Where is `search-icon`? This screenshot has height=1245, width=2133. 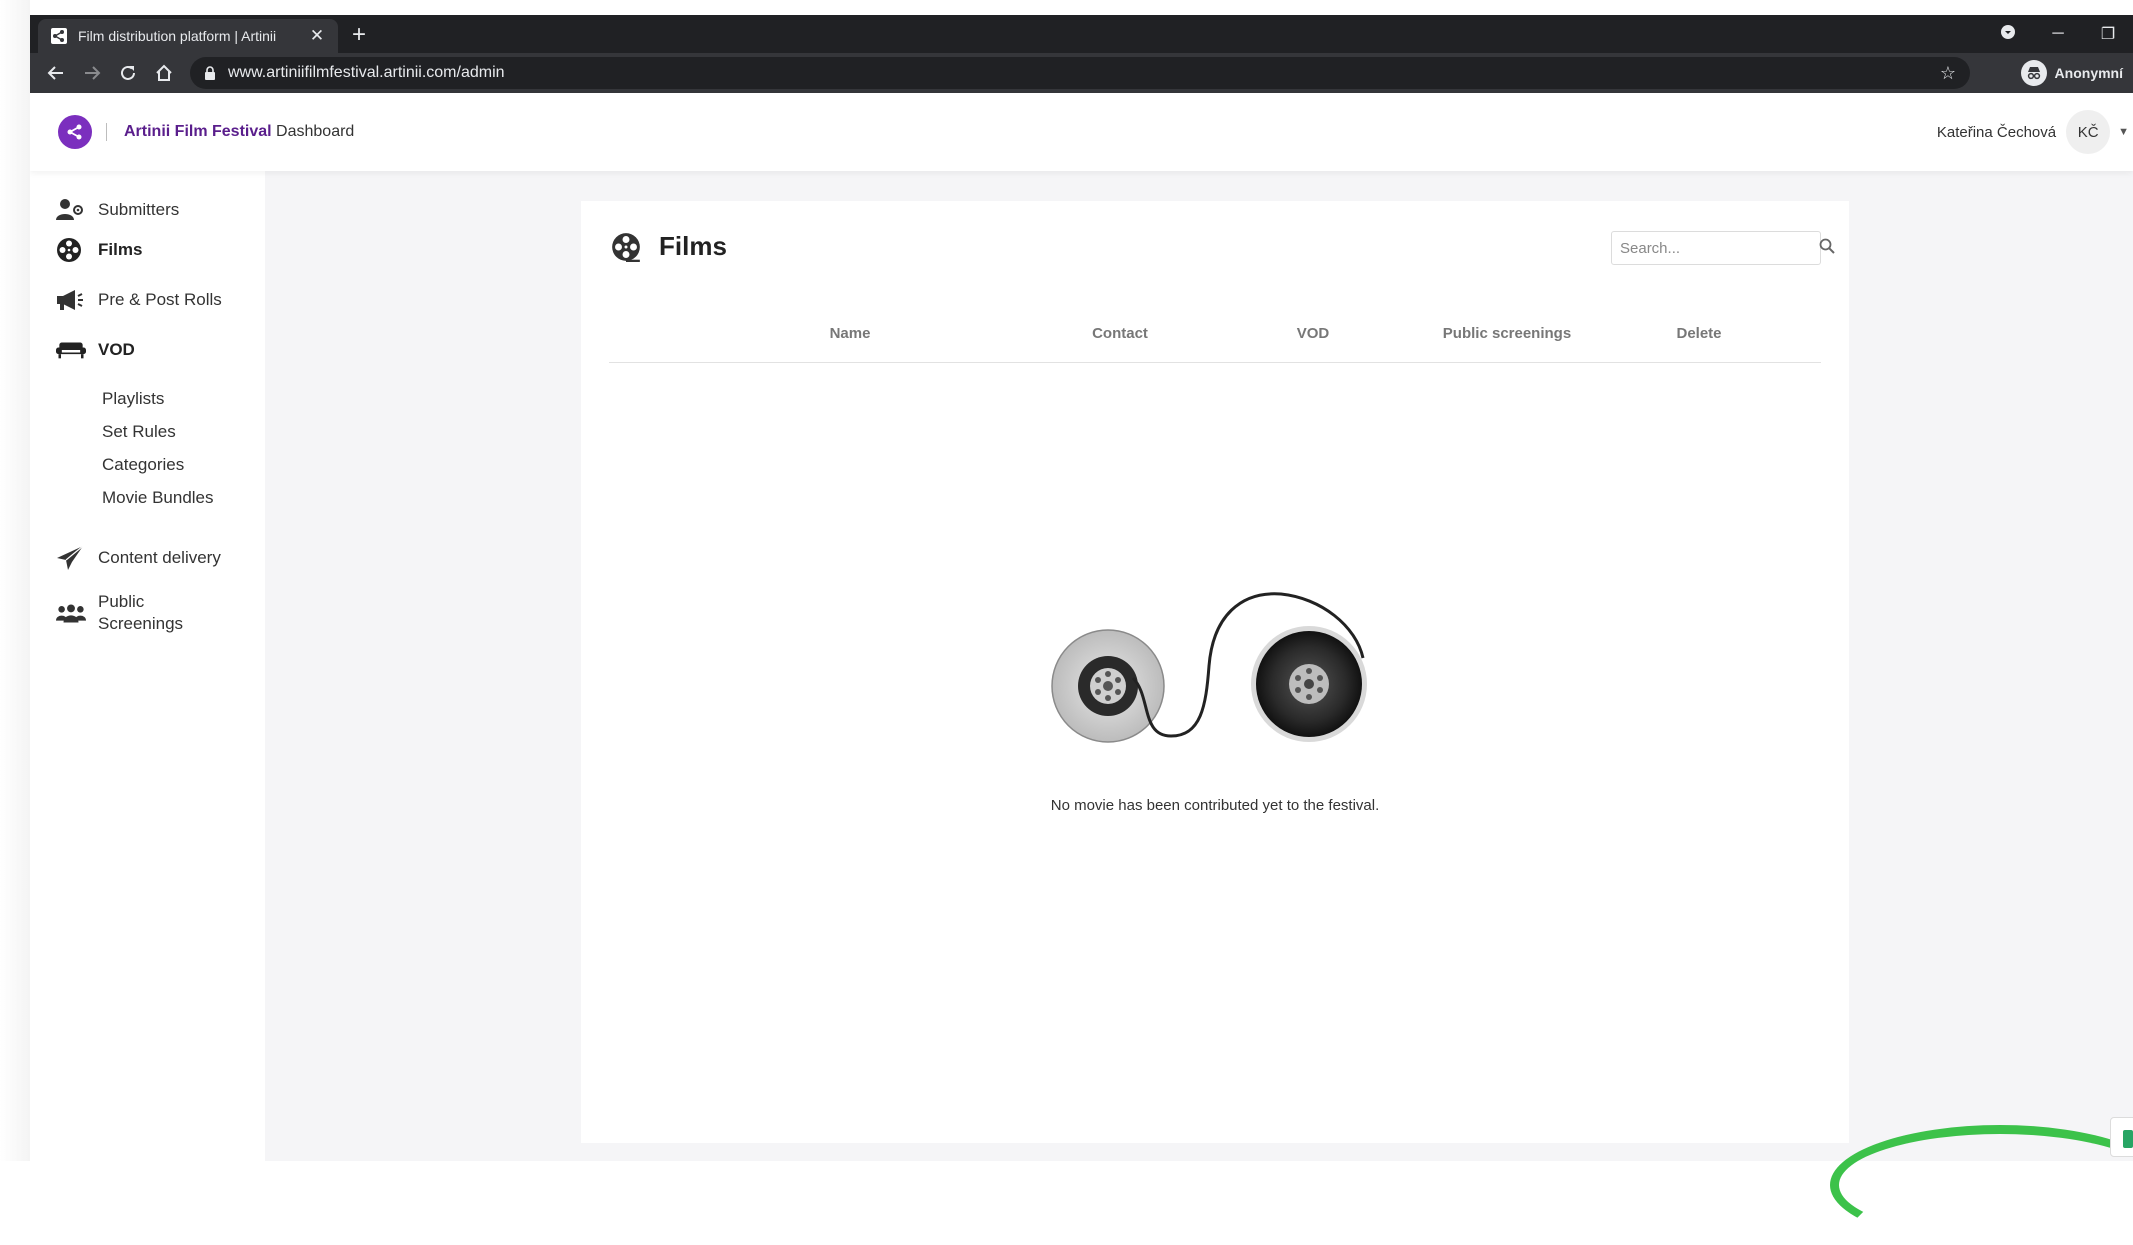
search-icon is located at coordinates (1827, 248).